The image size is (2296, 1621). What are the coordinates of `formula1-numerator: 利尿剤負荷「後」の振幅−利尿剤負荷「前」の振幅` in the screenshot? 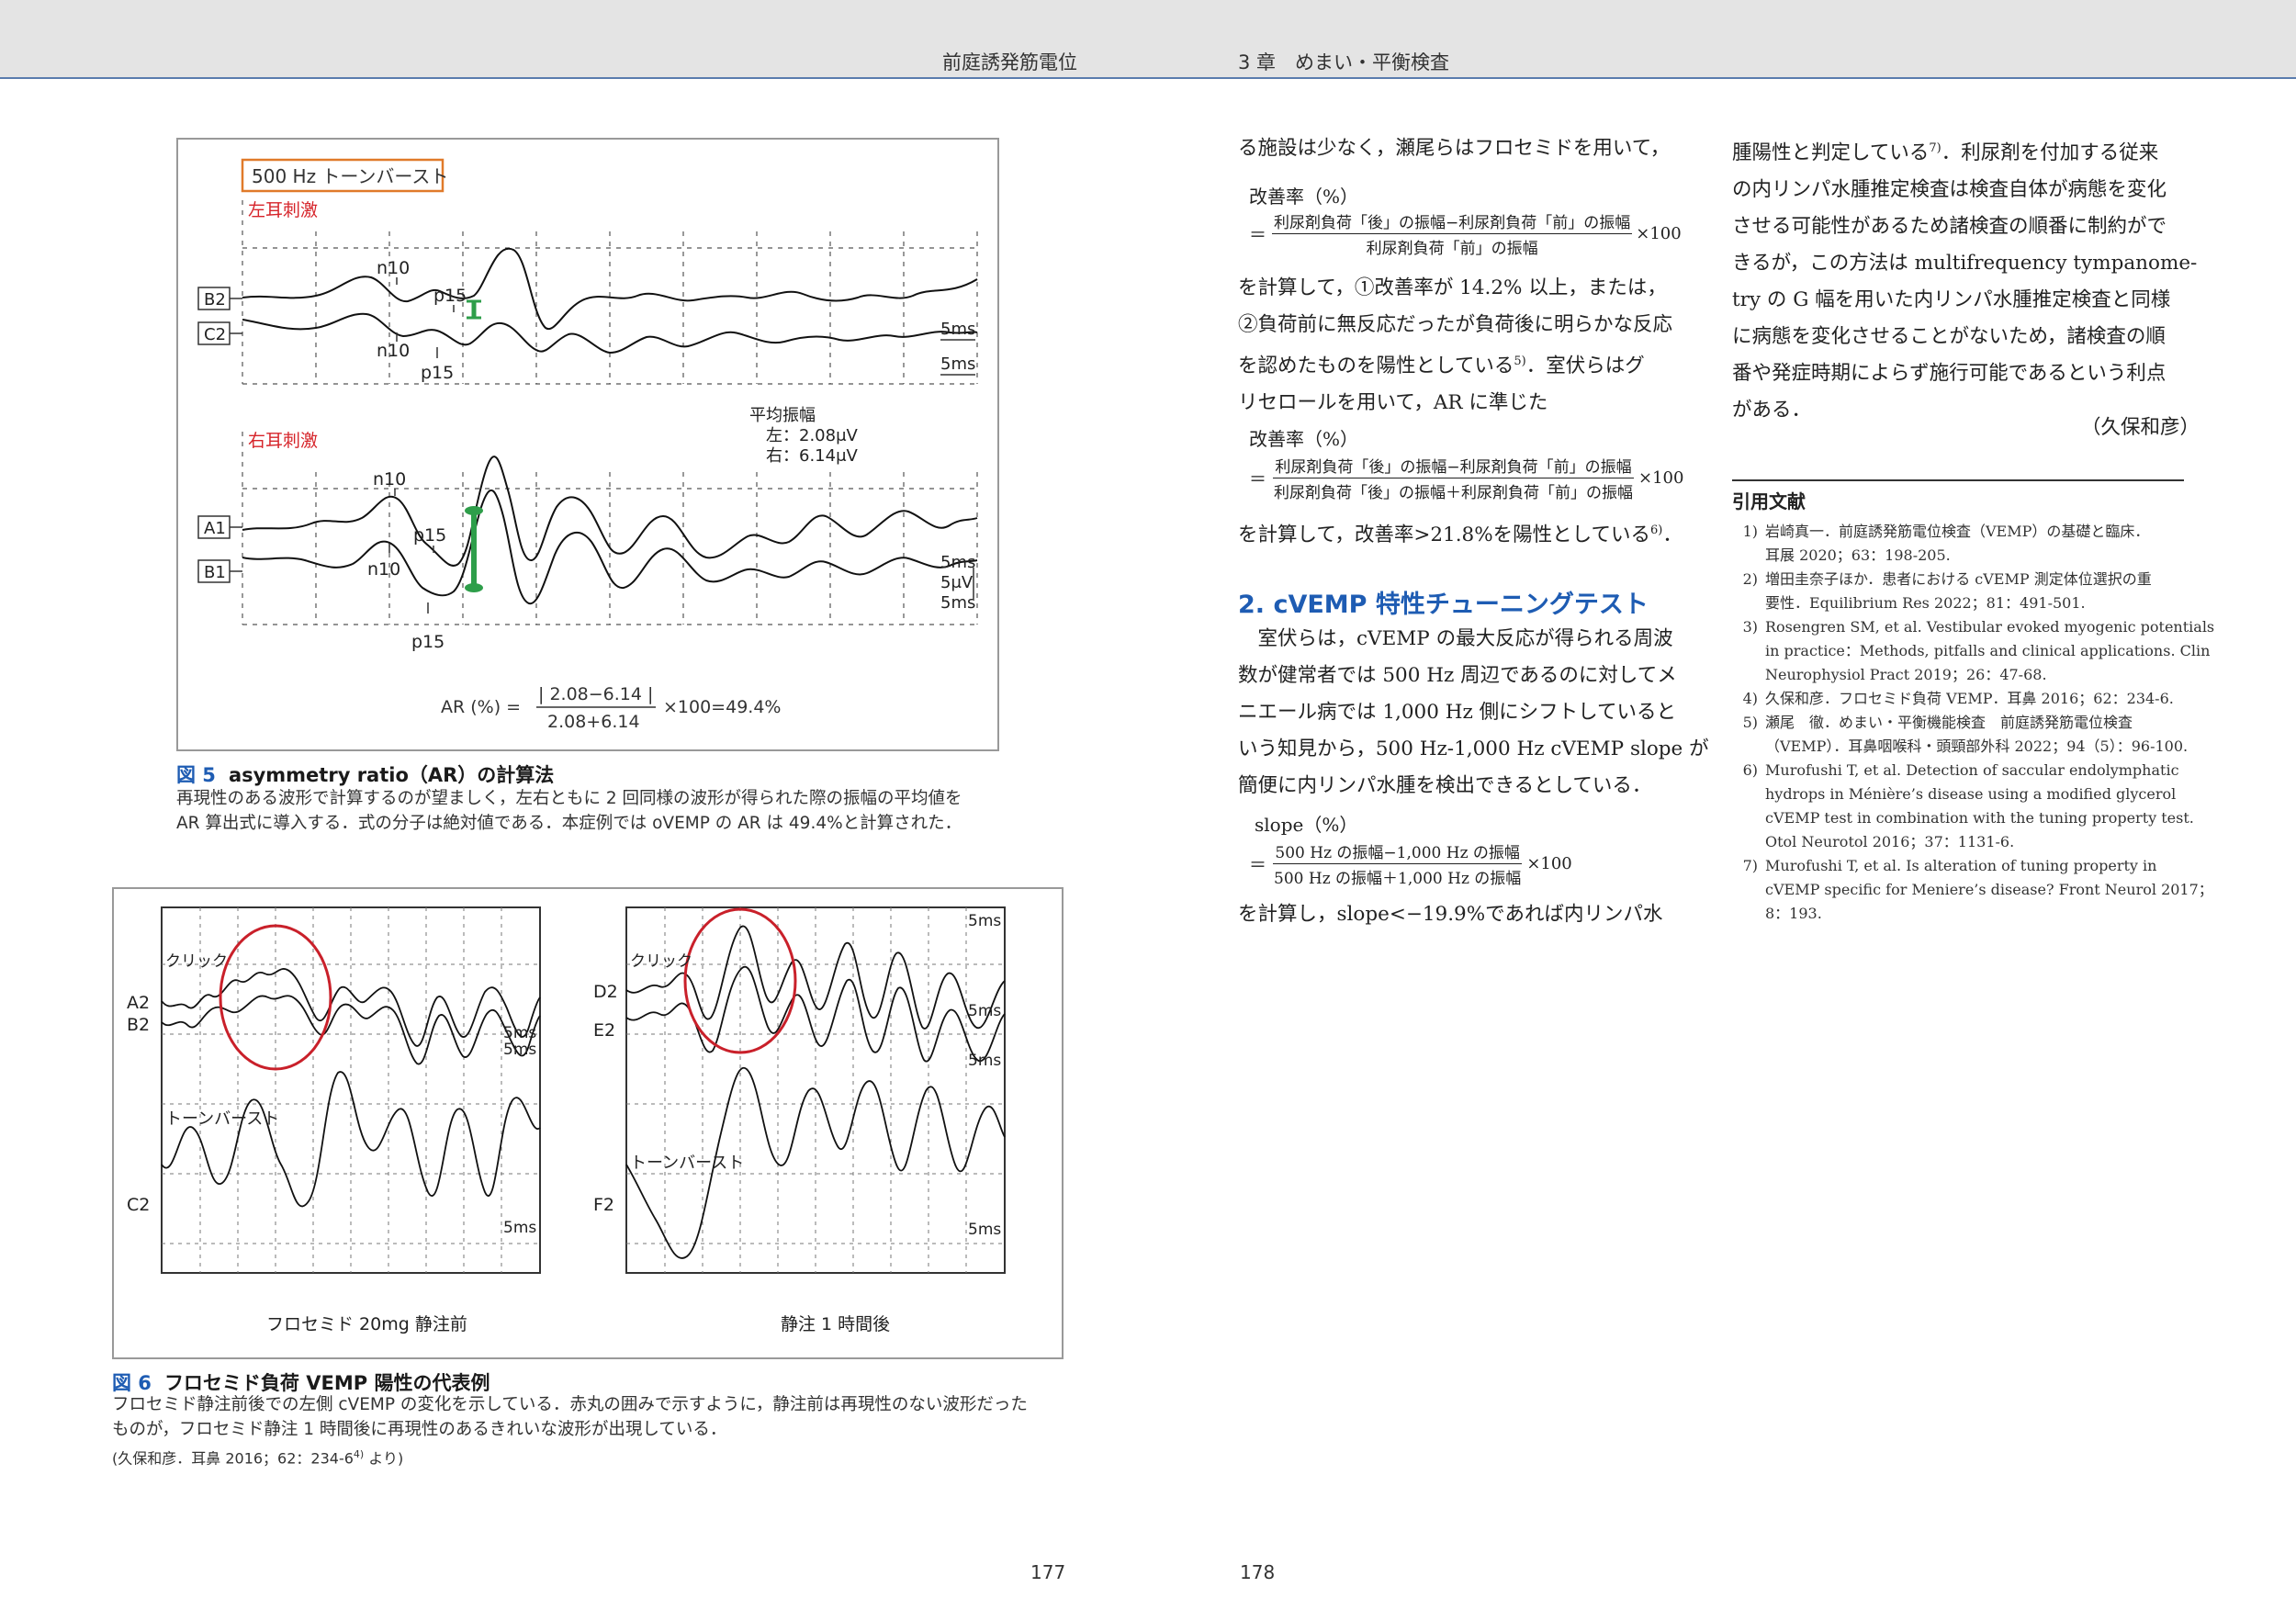 It's located at (1453, 221).